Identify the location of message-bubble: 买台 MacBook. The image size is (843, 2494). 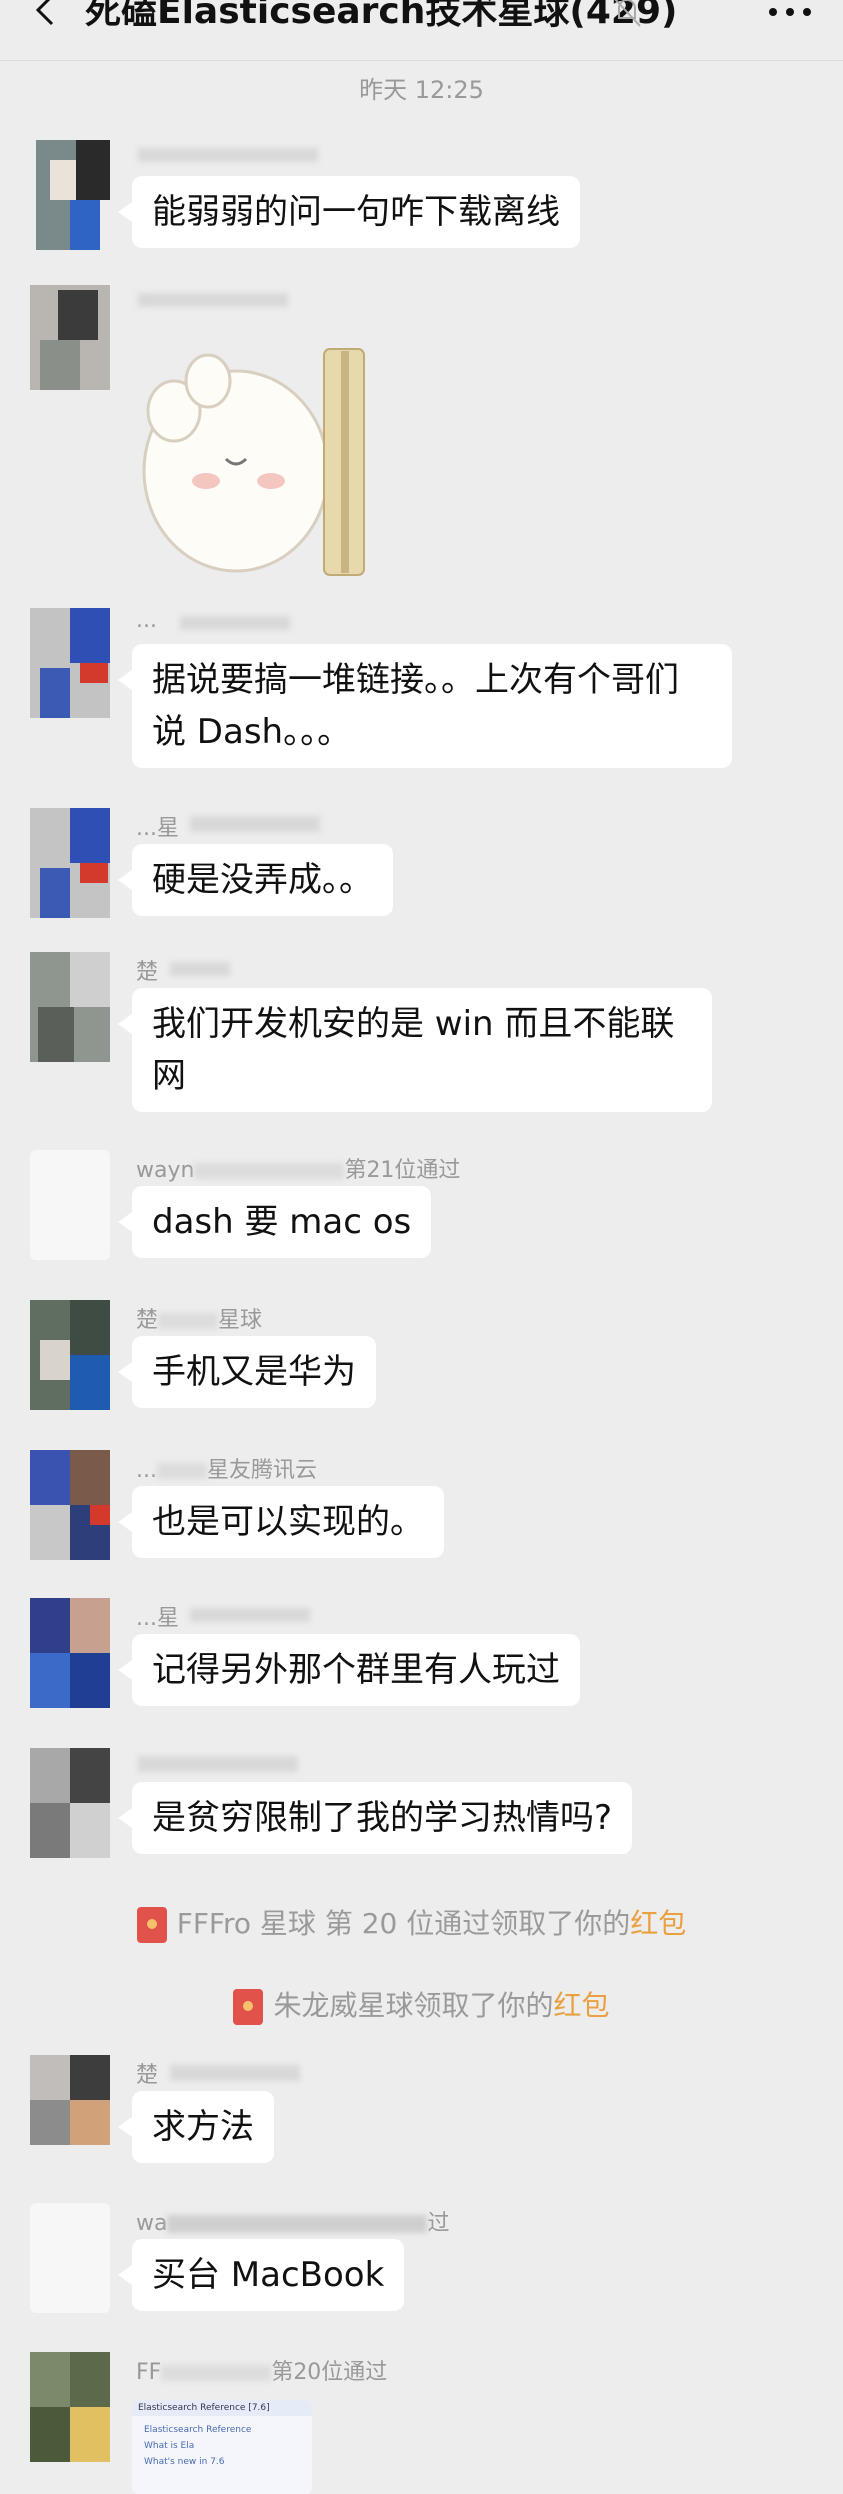
(261, 2275).